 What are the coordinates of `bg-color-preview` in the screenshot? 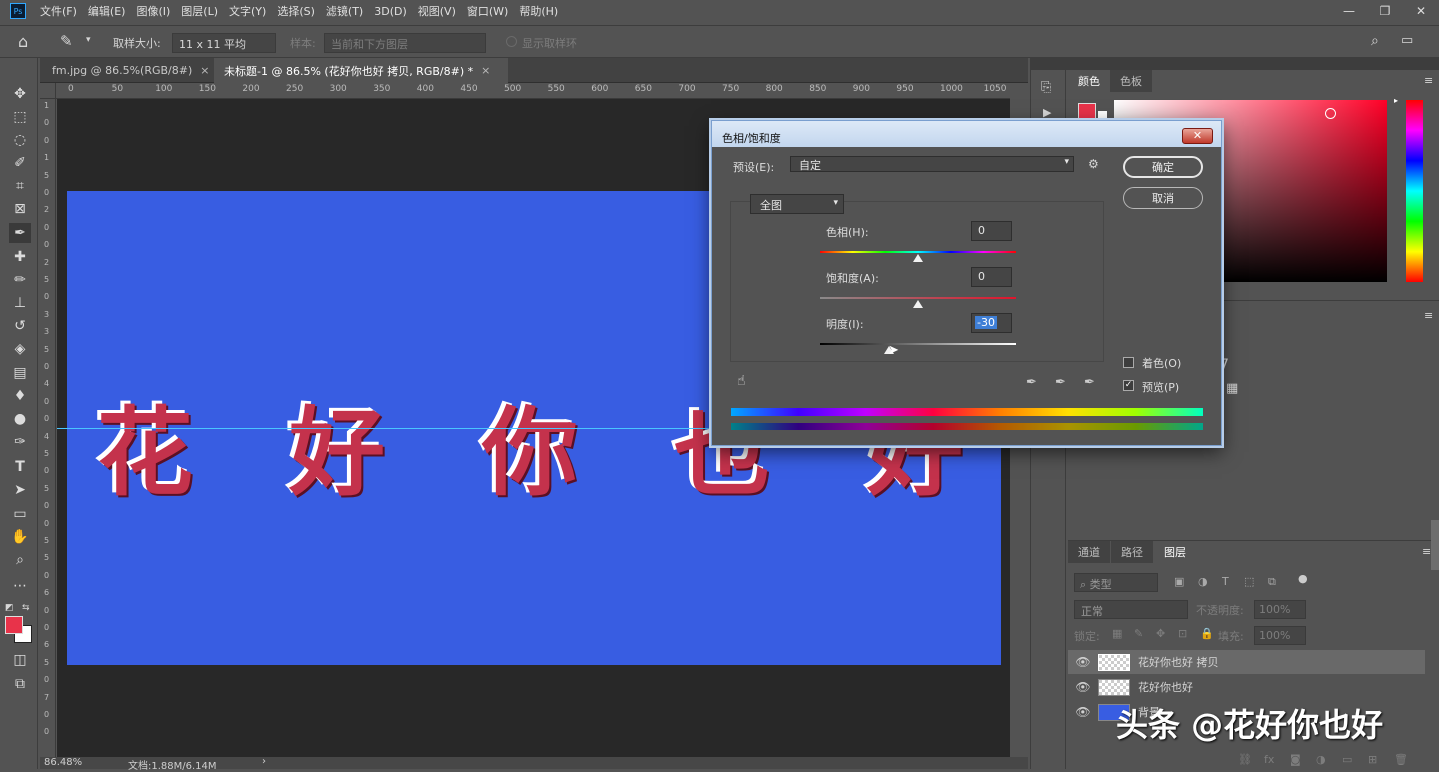 It's located at (1102, 115).